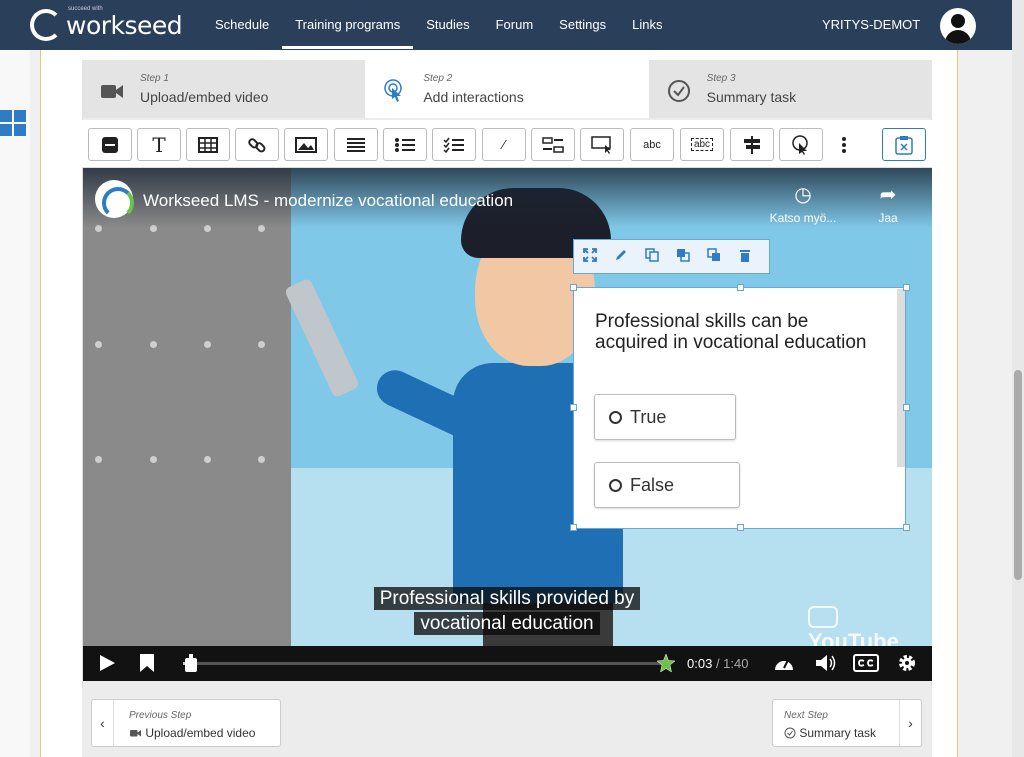  I want to click on step-number: Step 1, so click(154, 78).